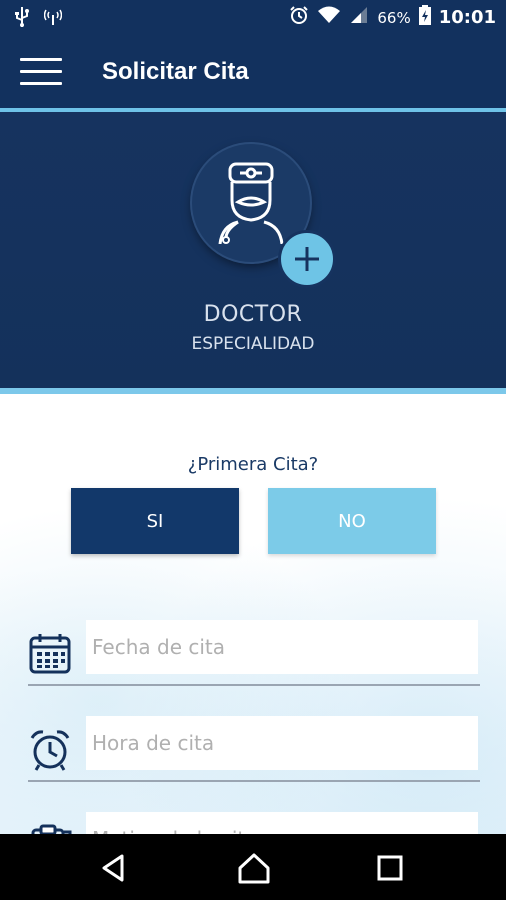 The image size is (506, 900). What do you see at coordinates (175, 71) in the screenshot?
I see `page-title: Solicitar Cita` at bounding box center [175, 71].